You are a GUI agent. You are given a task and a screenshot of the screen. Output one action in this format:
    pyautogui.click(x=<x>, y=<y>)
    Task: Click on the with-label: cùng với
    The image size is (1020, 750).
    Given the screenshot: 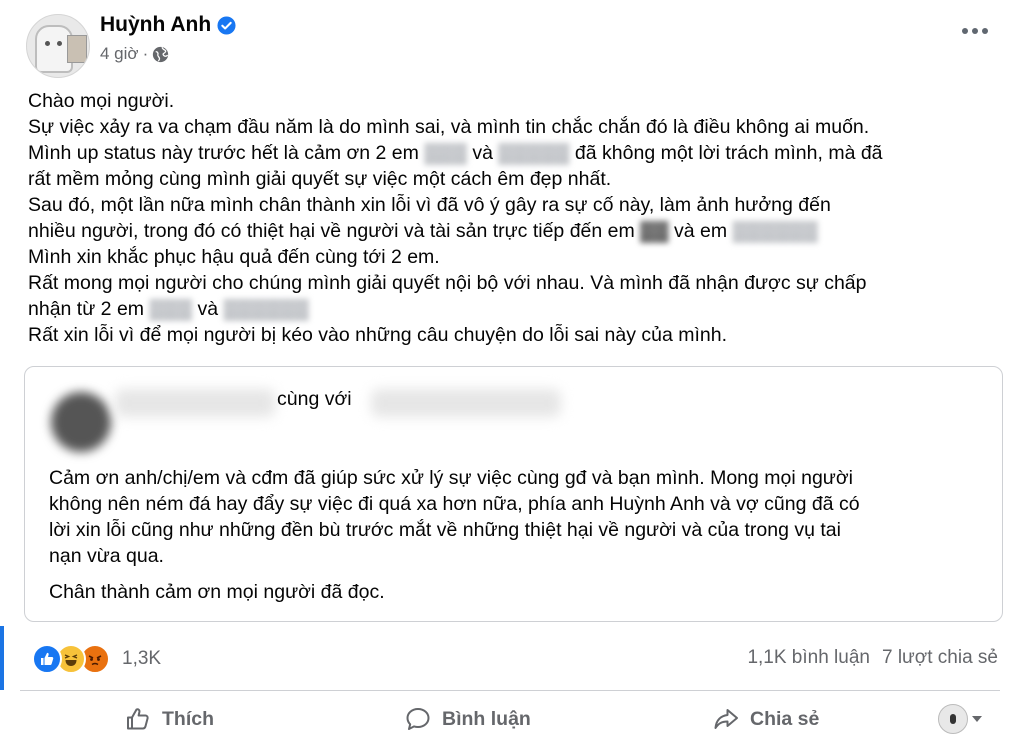 What is the action you would take?
    pyautogui.click(x=314, y=399)
    